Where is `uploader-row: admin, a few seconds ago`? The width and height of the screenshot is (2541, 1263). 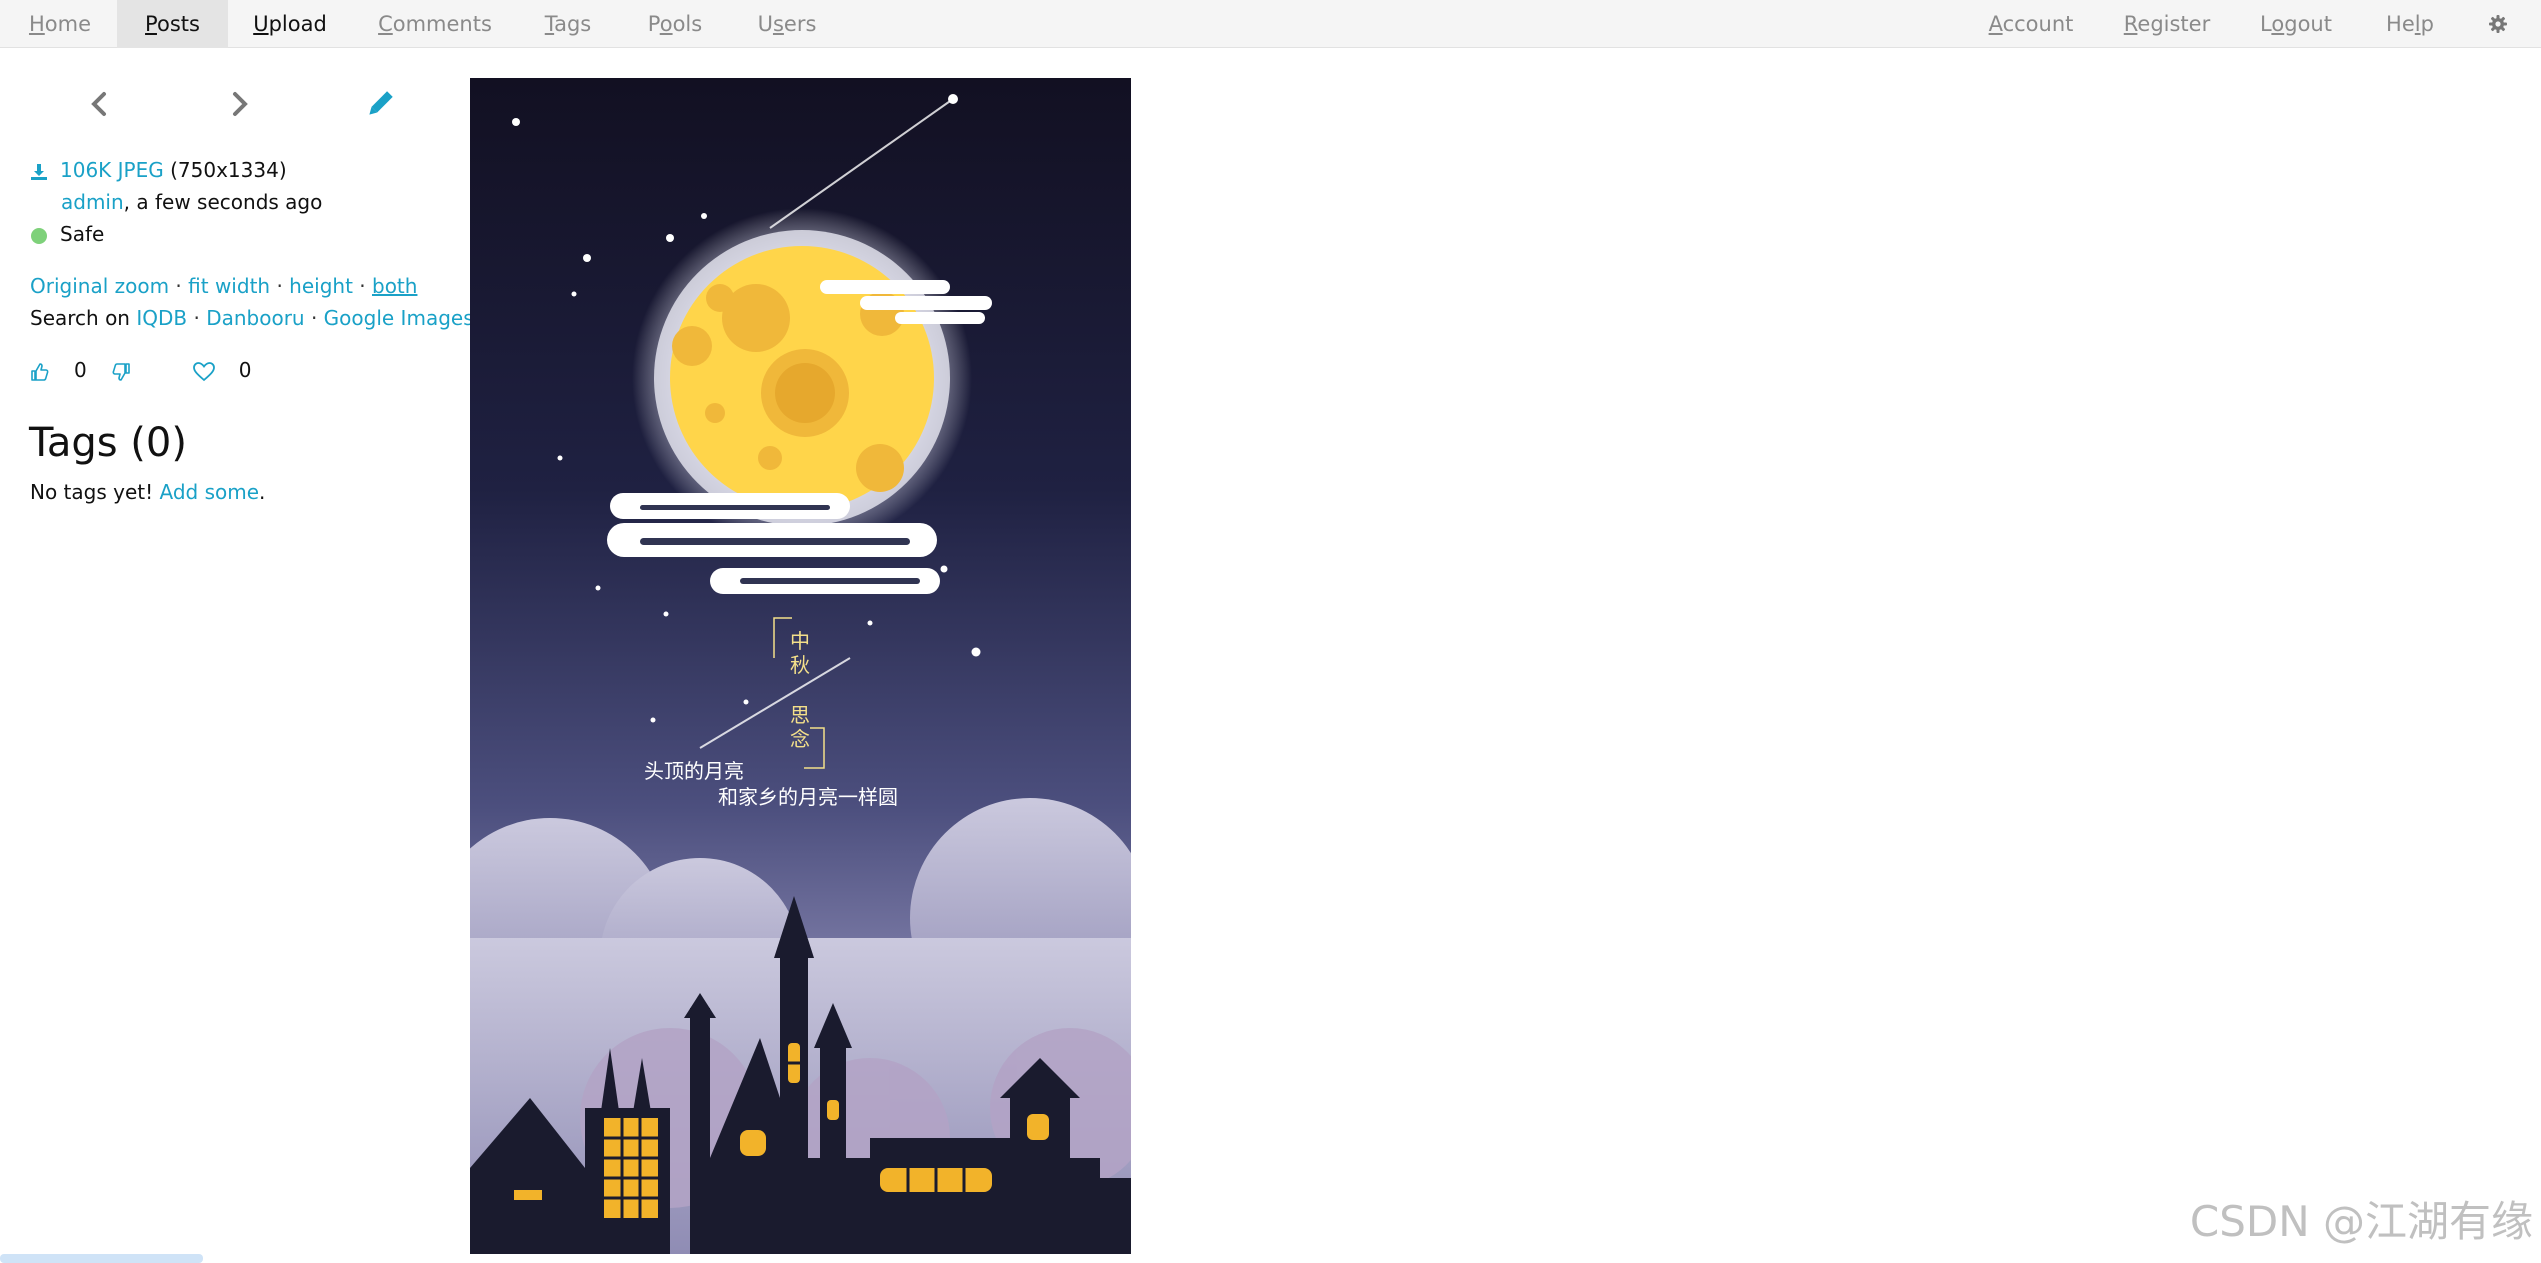
uploader-row: admin, a few seconds ago is located at coordinates (191, 202).